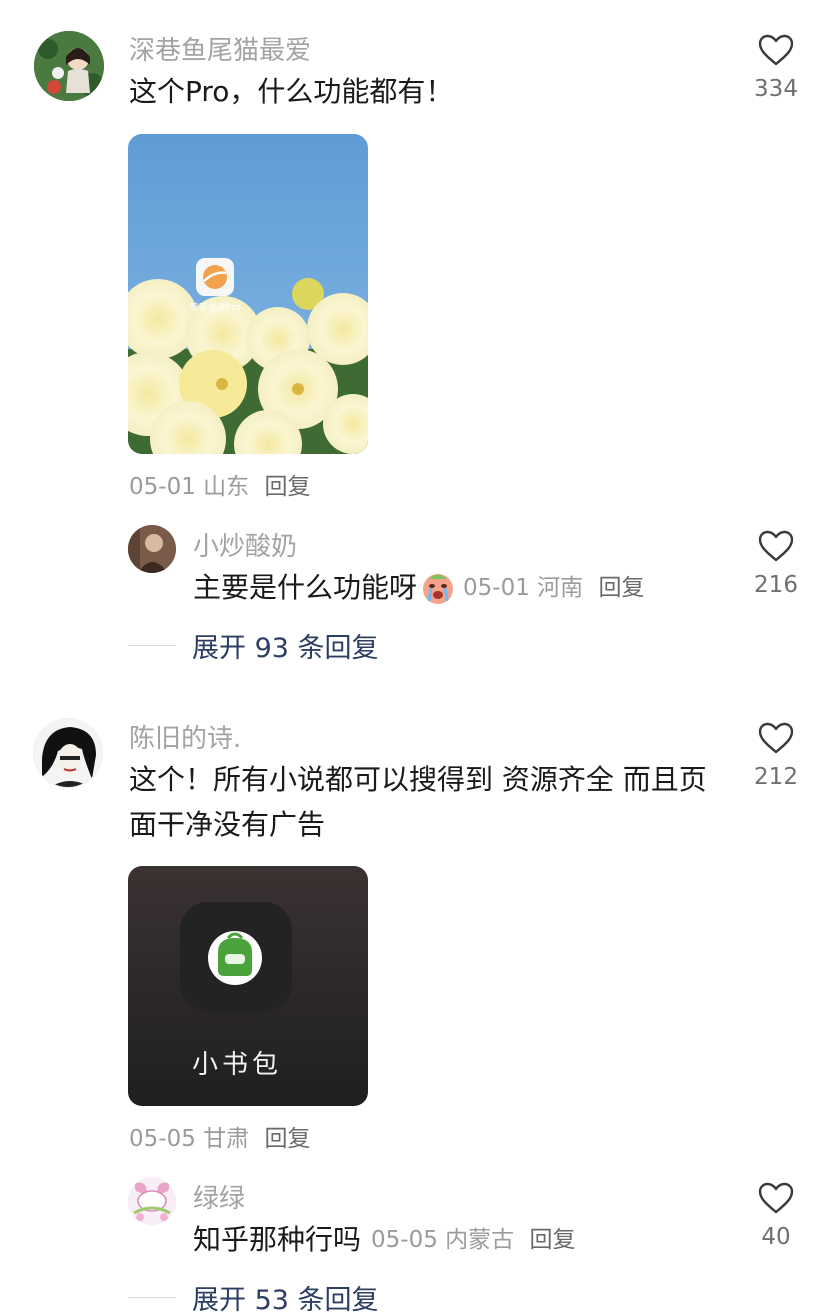  Describe the element at coordinates (220, 48) in the screenshot. I see `username: 深巷鱼尾猫最爱` at that location.